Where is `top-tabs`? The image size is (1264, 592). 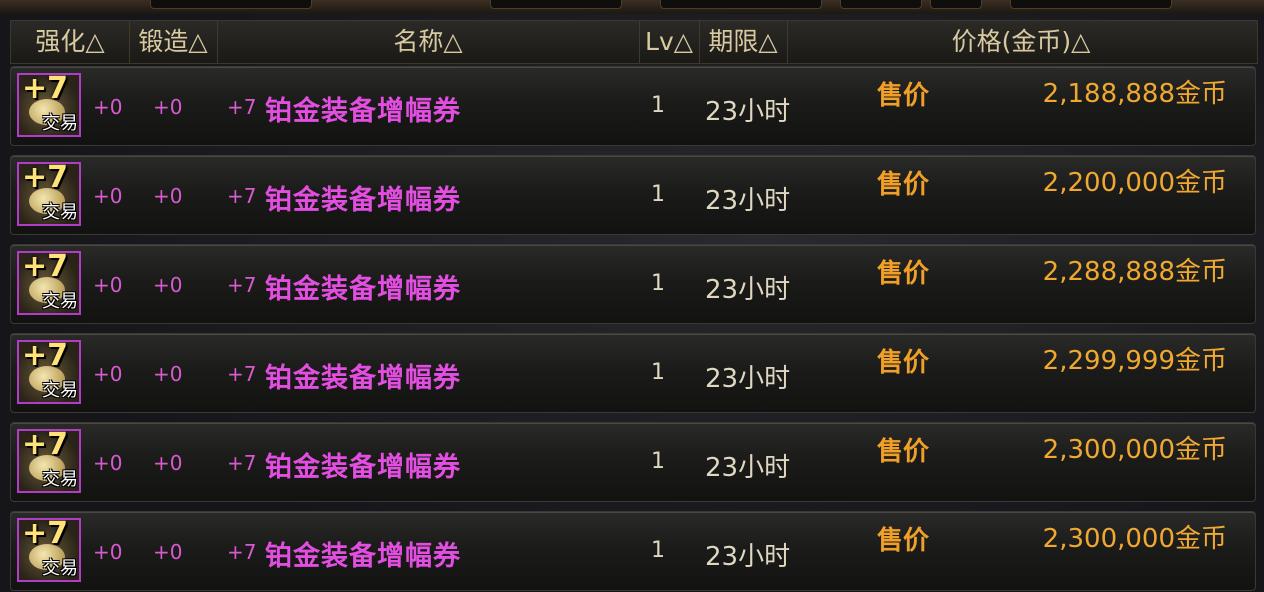
top-tabs is located at coordinates (632, 5).